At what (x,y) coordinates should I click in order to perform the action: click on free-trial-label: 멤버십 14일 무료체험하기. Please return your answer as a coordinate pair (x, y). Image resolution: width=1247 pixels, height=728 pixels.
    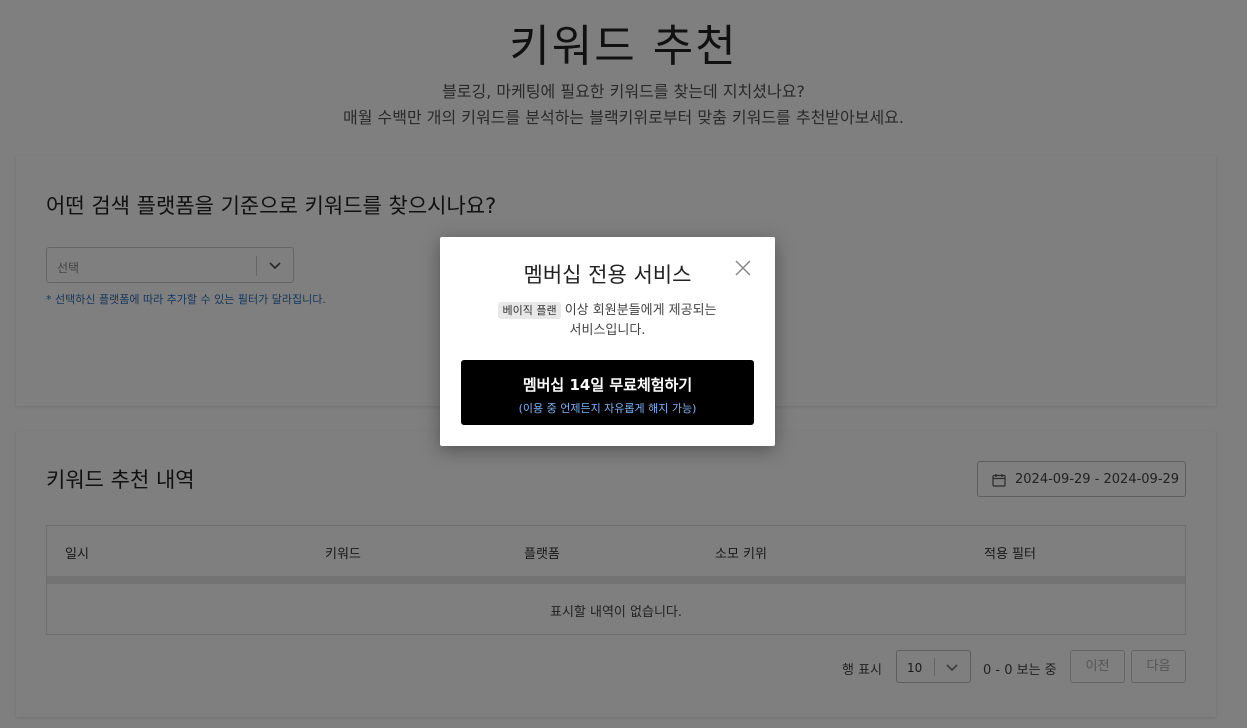
    Looking at the image, I should click on (607, 385).